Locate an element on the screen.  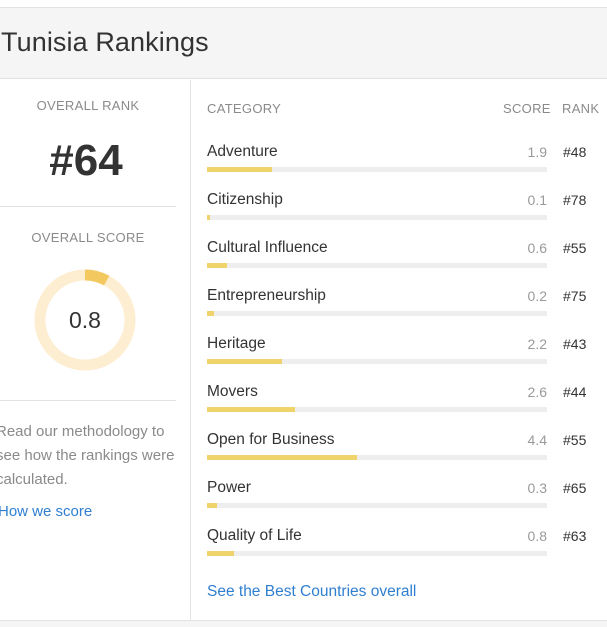
page-bottom-strip is located at coordinates (303, 624).